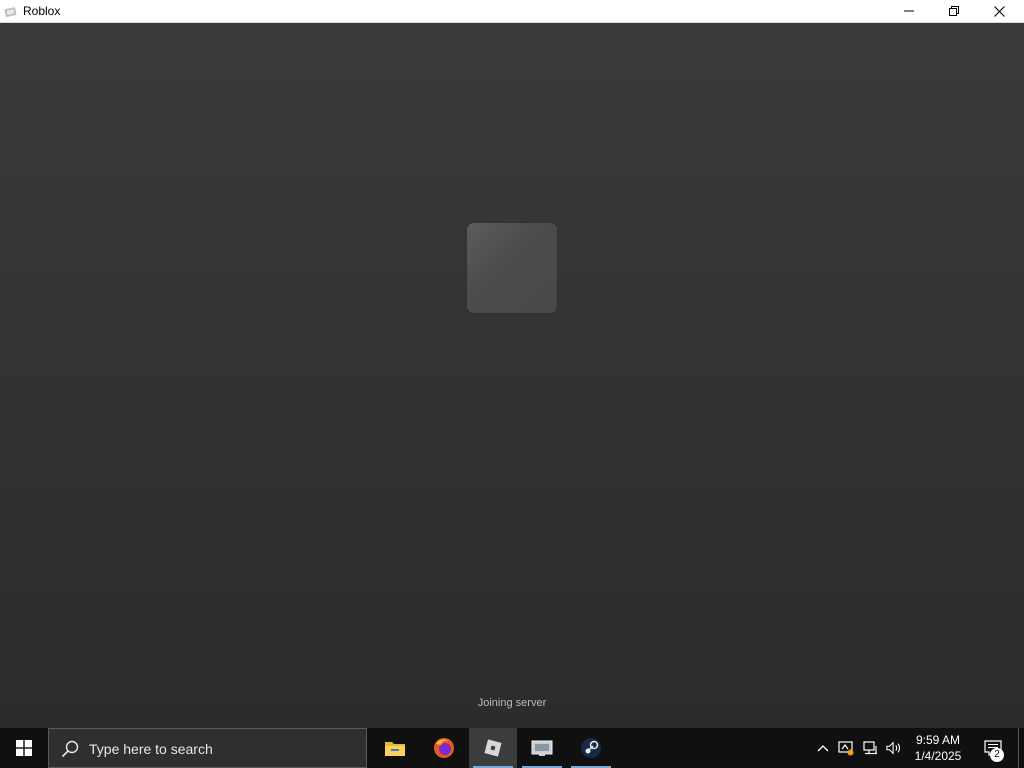 This screenshot has height=768, width=1024. I want to click on search-placeholder: Type here to search, so click(151, 749).